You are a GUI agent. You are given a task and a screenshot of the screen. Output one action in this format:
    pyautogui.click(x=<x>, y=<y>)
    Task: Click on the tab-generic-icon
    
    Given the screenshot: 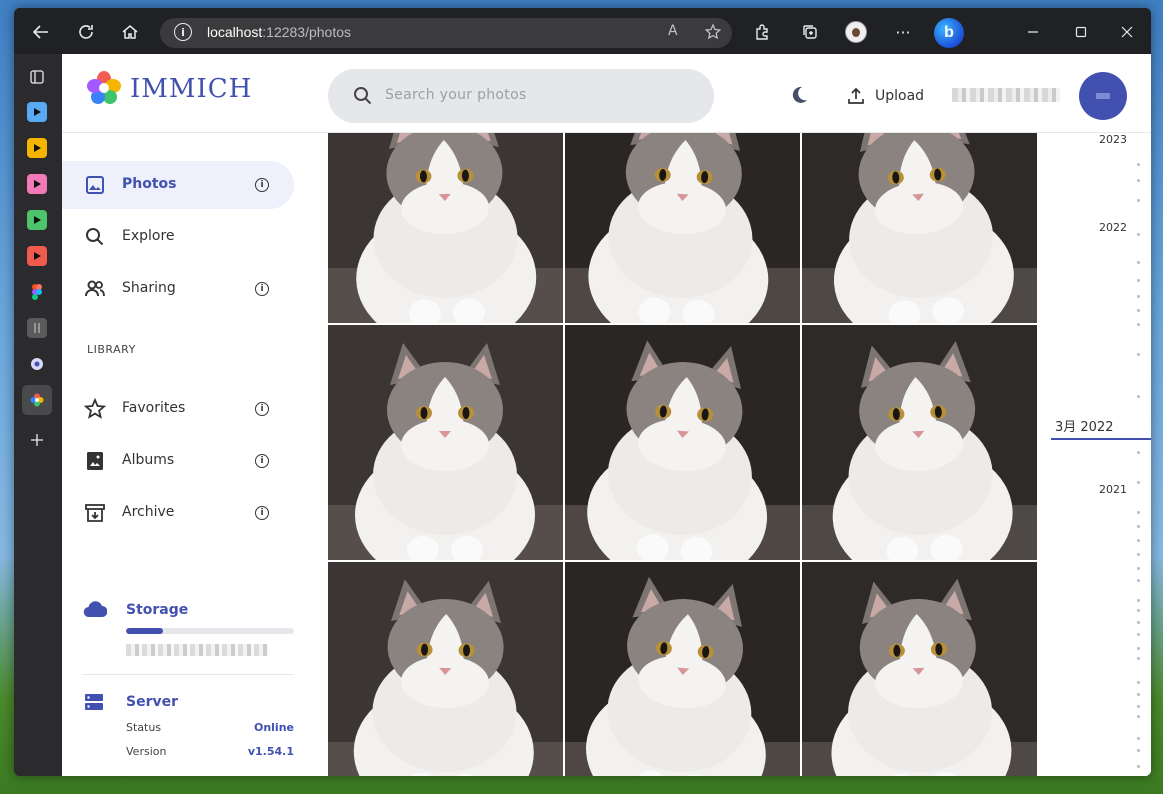 What is the action you would take?
    pyautogui.click(x=37, y=328)
    